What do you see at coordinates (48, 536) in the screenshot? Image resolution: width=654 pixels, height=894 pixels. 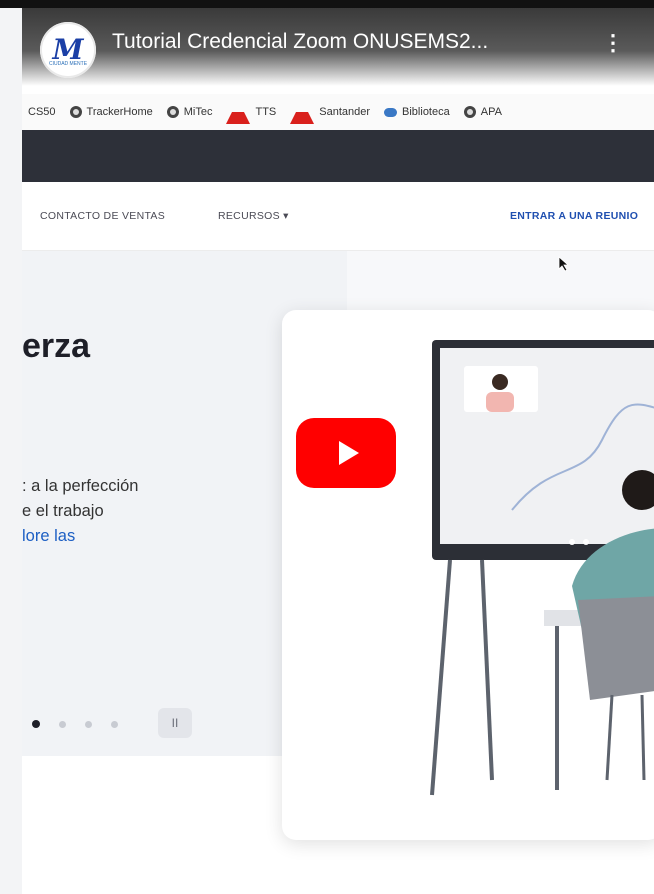 I see `hero-link: lore las` at bounding box center [48, 536].